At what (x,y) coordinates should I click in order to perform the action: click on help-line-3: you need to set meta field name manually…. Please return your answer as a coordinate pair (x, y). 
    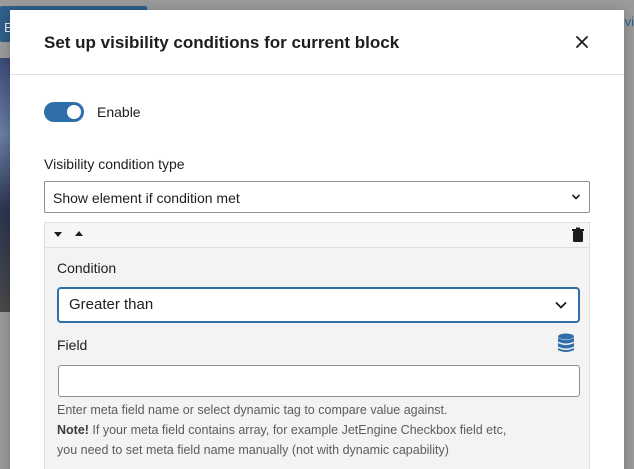
    Looking at the image, I should click on (253, 450).